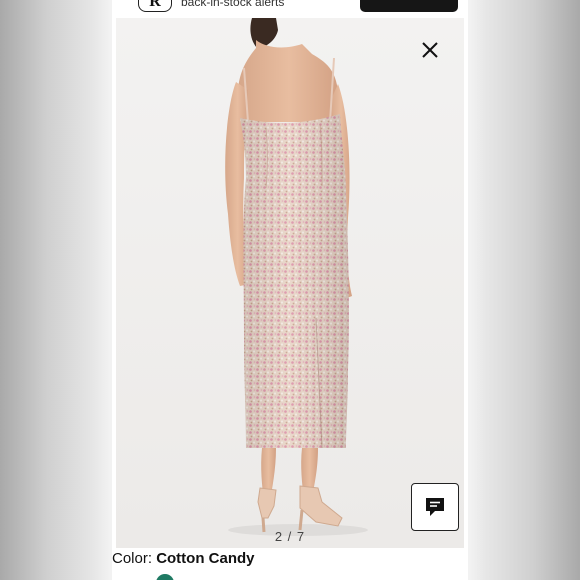  Describe the element at coordinates (132, 558) in the screenshot. I see `color-label: Color:` at that location.